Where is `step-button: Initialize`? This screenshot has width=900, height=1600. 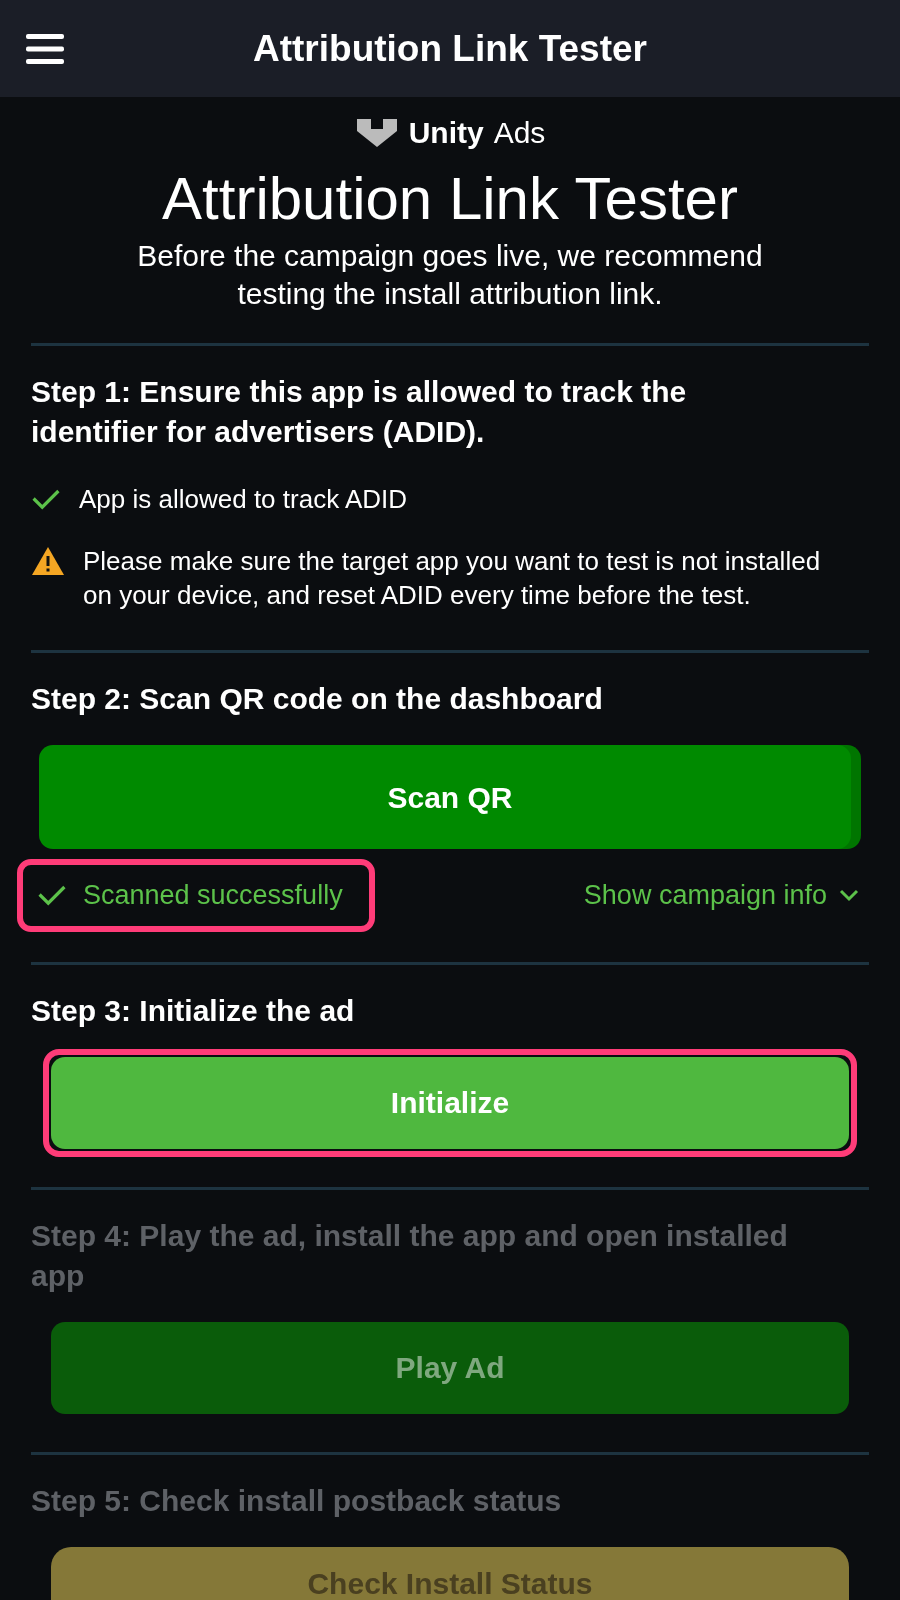
step-button: Initialize is located at coordinates (450, 1102).